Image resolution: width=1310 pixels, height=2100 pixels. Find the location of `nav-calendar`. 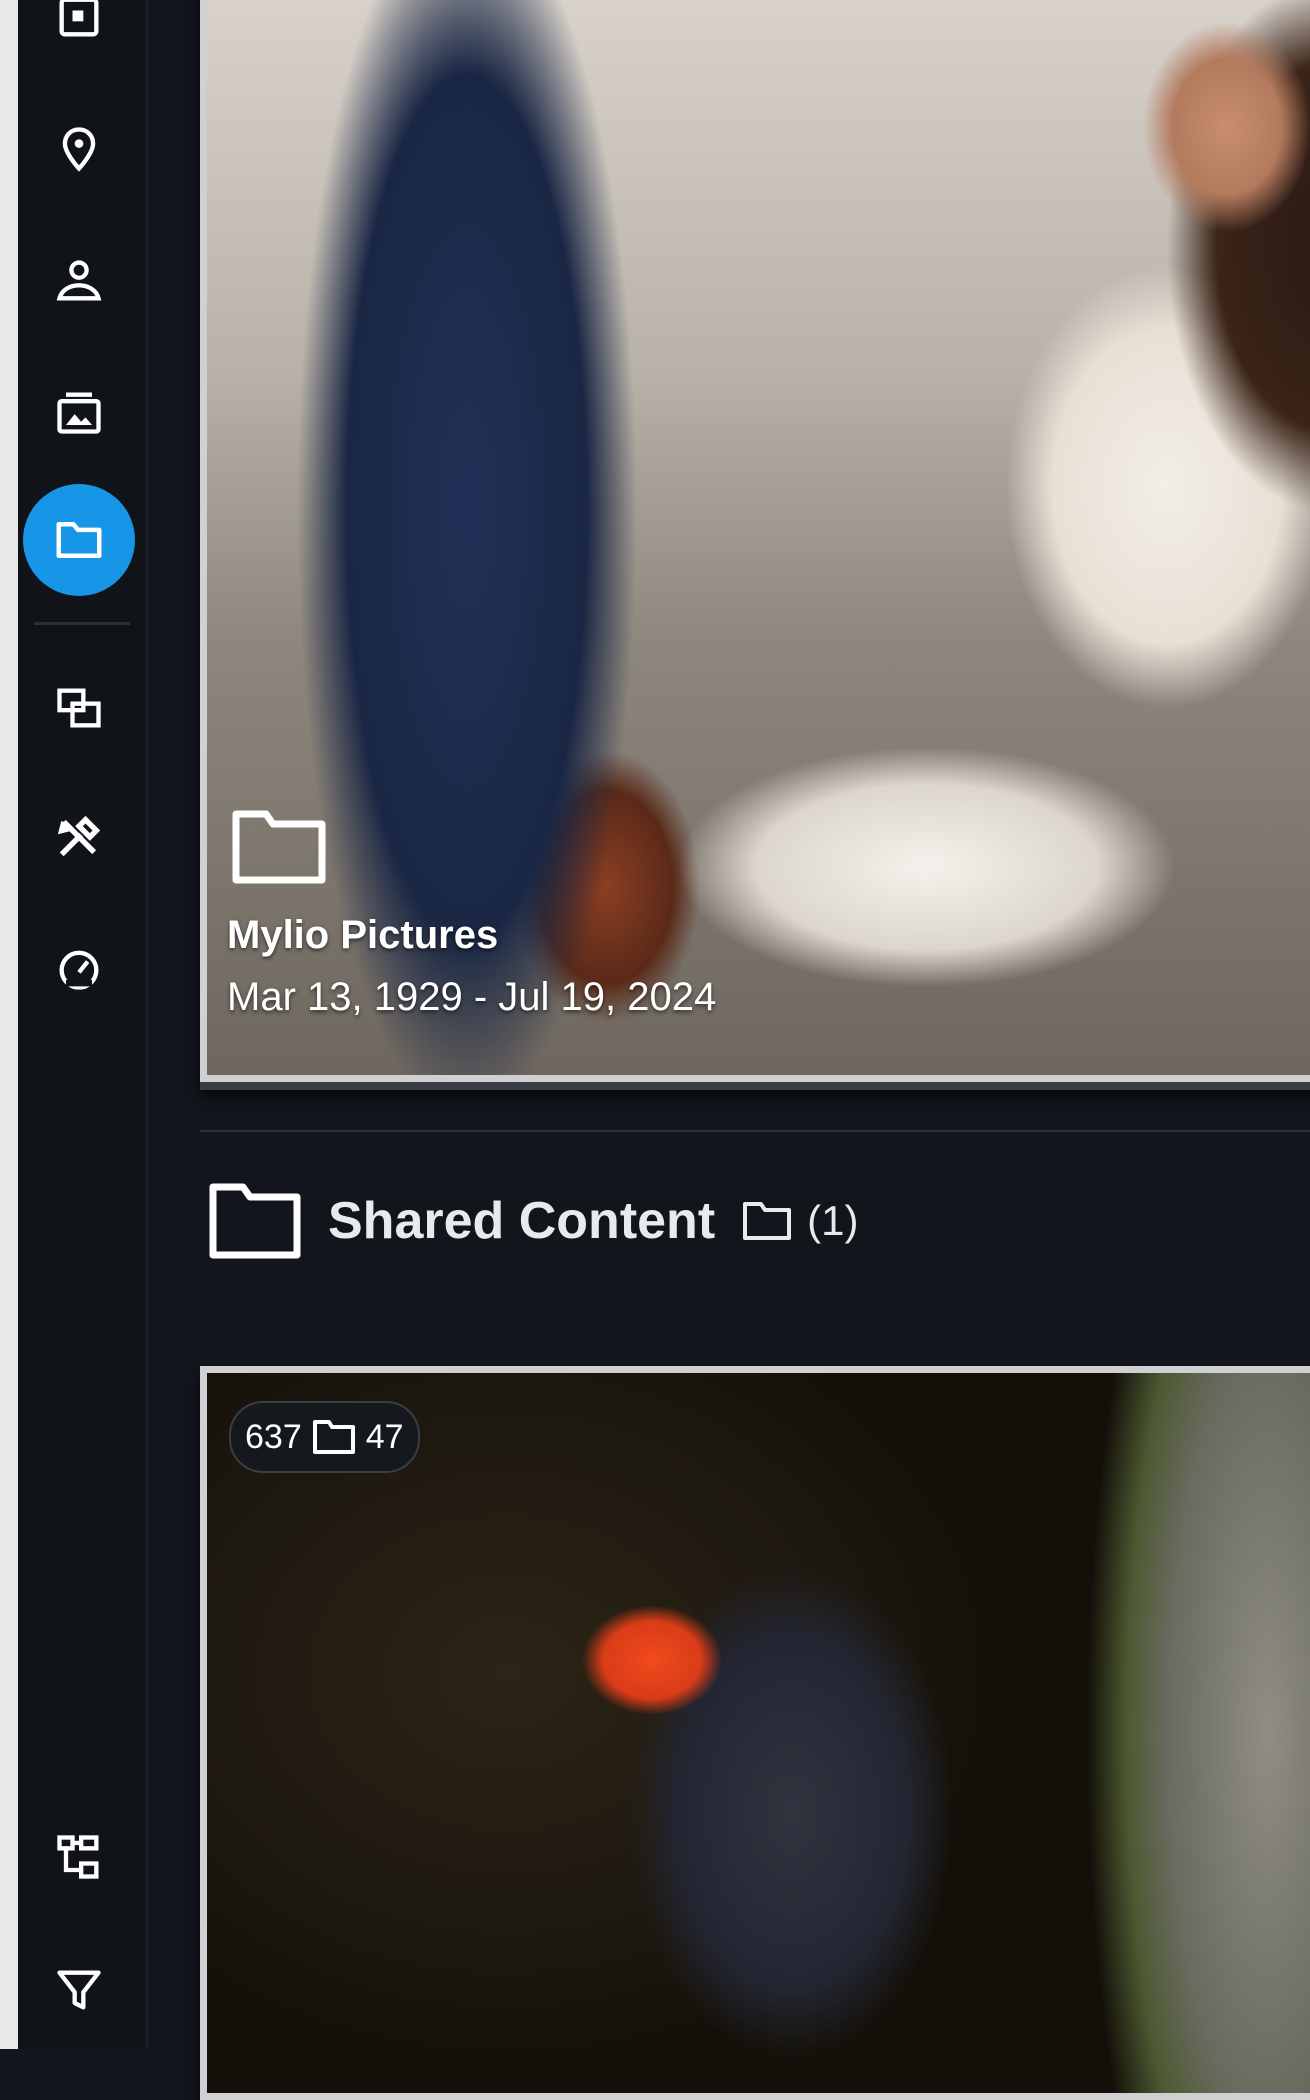

nav-calendar is located at coordinates (79, 36).